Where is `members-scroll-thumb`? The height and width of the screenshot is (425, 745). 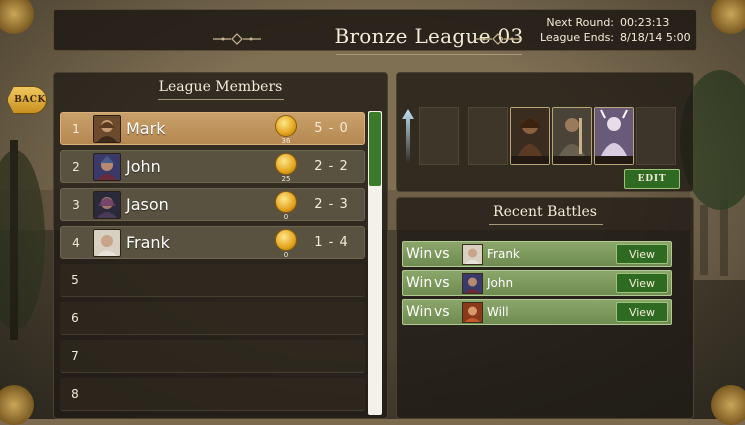 members-scroll-thumb is located at coordinates (375, 149).